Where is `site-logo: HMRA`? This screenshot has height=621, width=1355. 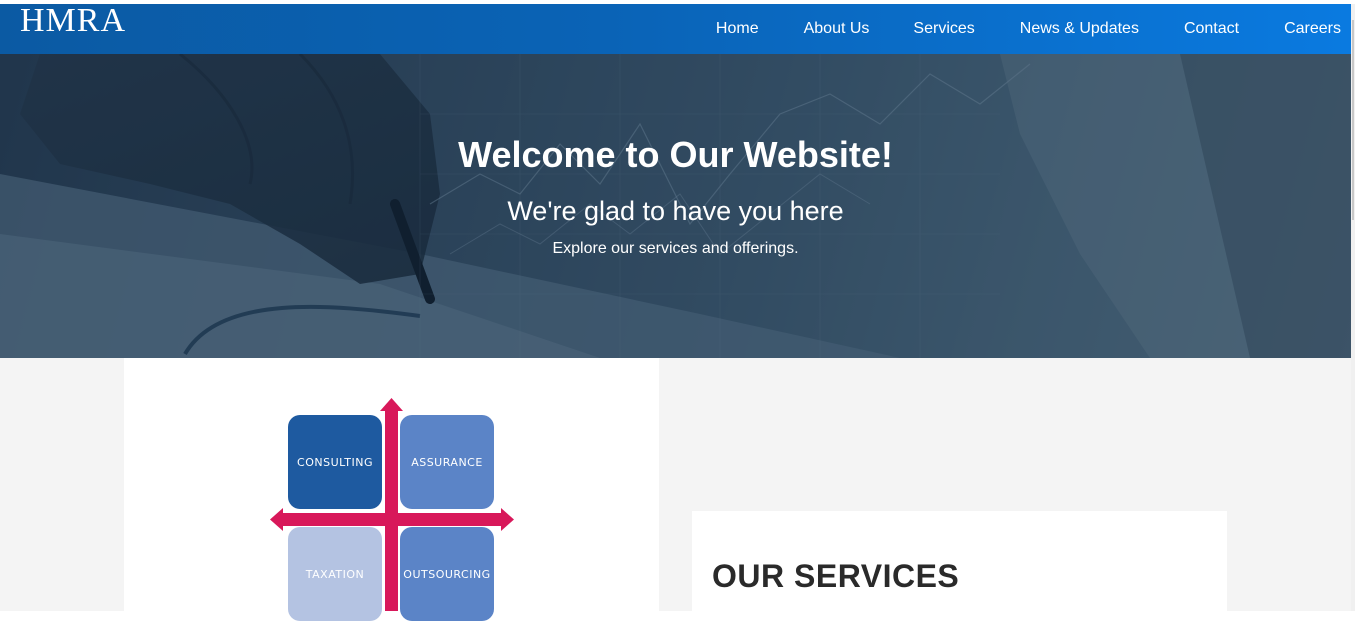 site-logo: HMRA is located at coordinates (73, 21).